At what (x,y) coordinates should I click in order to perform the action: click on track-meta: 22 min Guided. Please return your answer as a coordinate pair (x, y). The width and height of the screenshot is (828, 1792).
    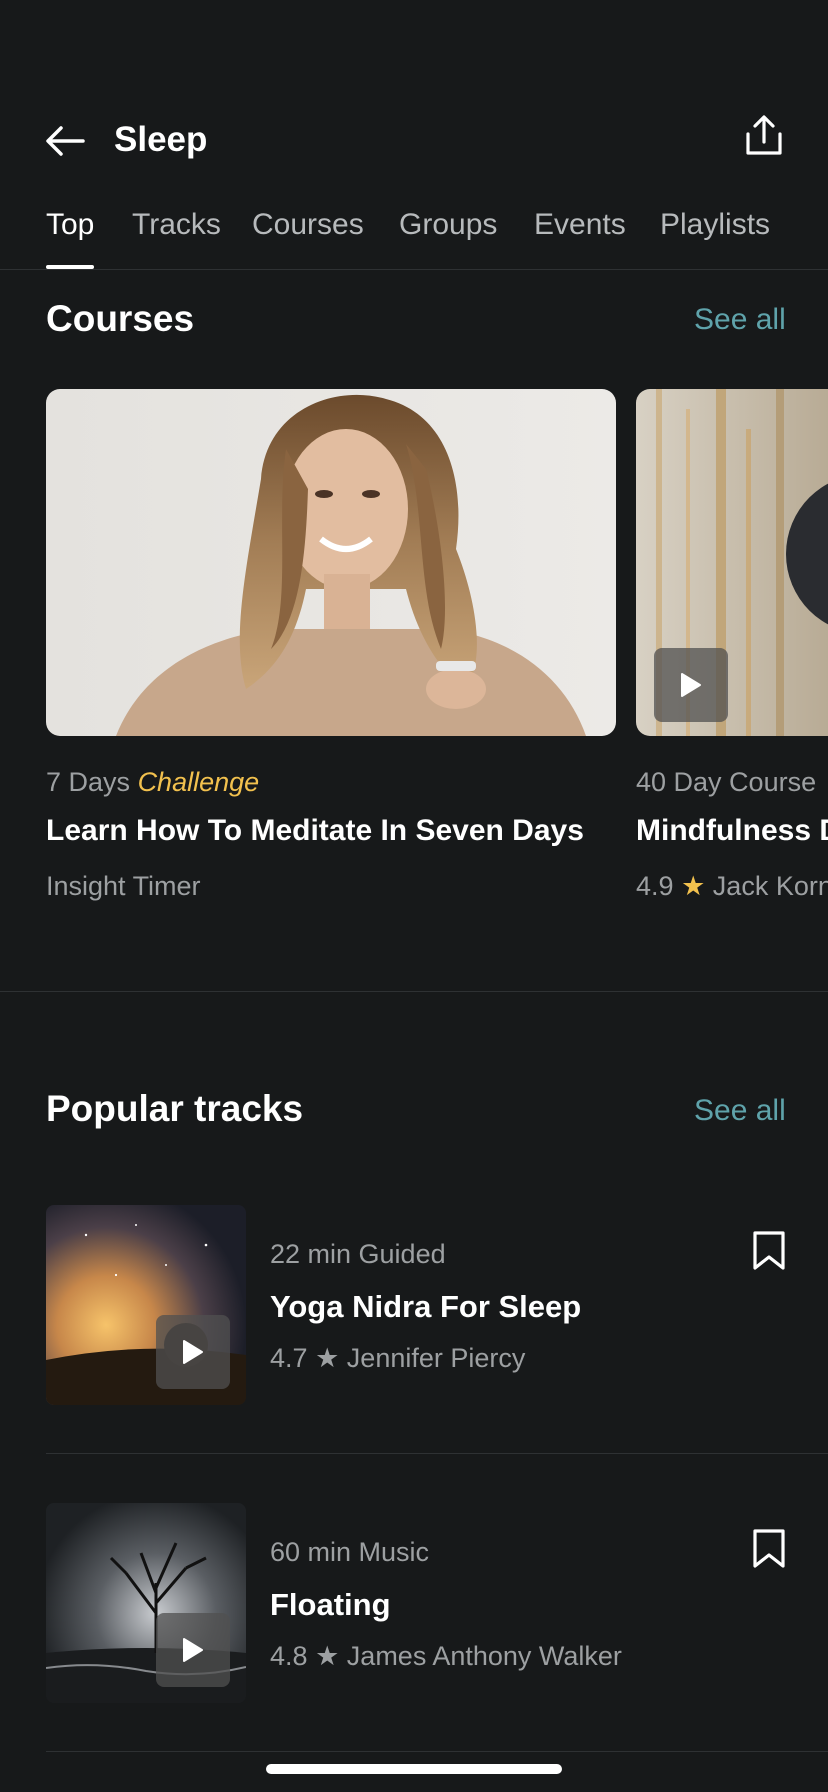
    Looking at the image, I should click on (358, 1254).